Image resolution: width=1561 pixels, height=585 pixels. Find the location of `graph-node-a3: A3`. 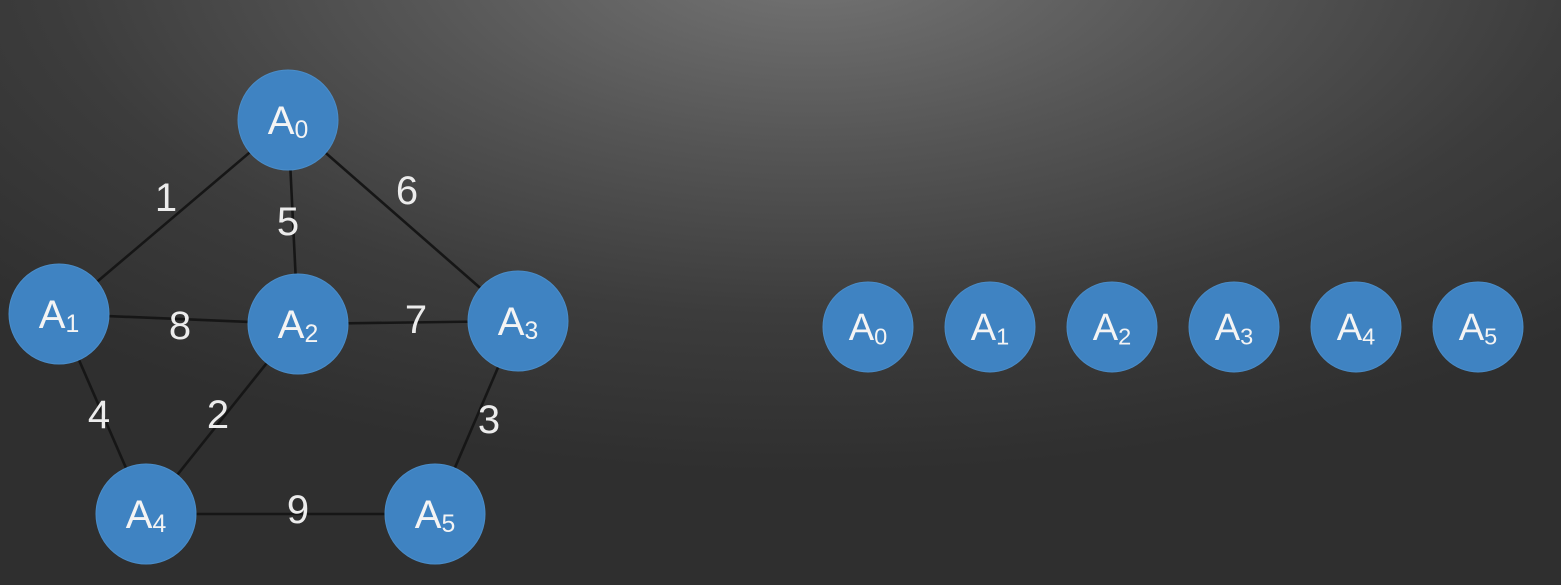

graph-node-a3: A3 is located at coordinates (518, 321).